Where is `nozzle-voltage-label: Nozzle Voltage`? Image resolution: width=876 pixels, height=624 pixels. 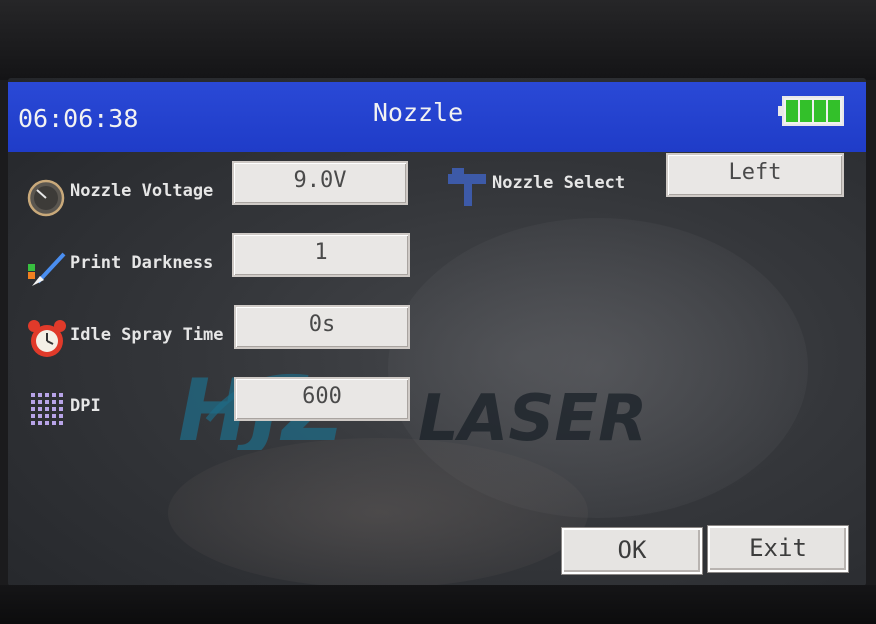
nozzle-voltage-label: Nozzle Voltage is located at coordinates (142, 191).